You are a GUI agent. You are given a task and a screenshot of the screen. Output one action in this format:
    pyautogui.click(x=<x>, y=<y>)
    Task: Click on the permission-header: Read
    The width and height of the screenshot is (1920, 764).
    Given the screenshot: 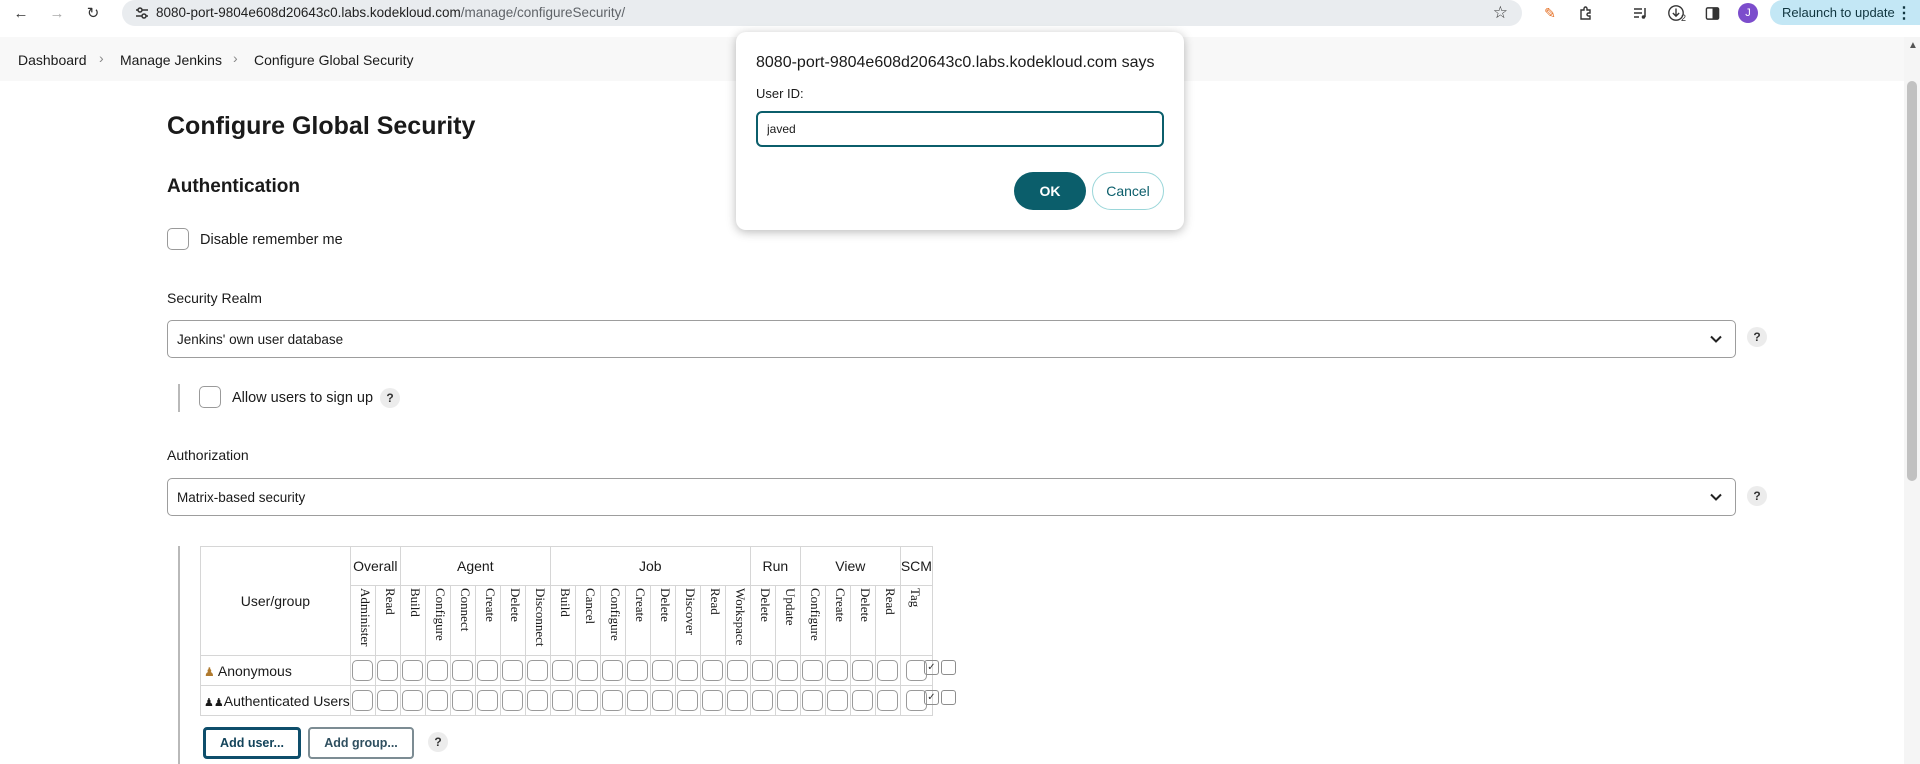 What is the action you would take?
    pyautogui.click(x=887, y=620)
    